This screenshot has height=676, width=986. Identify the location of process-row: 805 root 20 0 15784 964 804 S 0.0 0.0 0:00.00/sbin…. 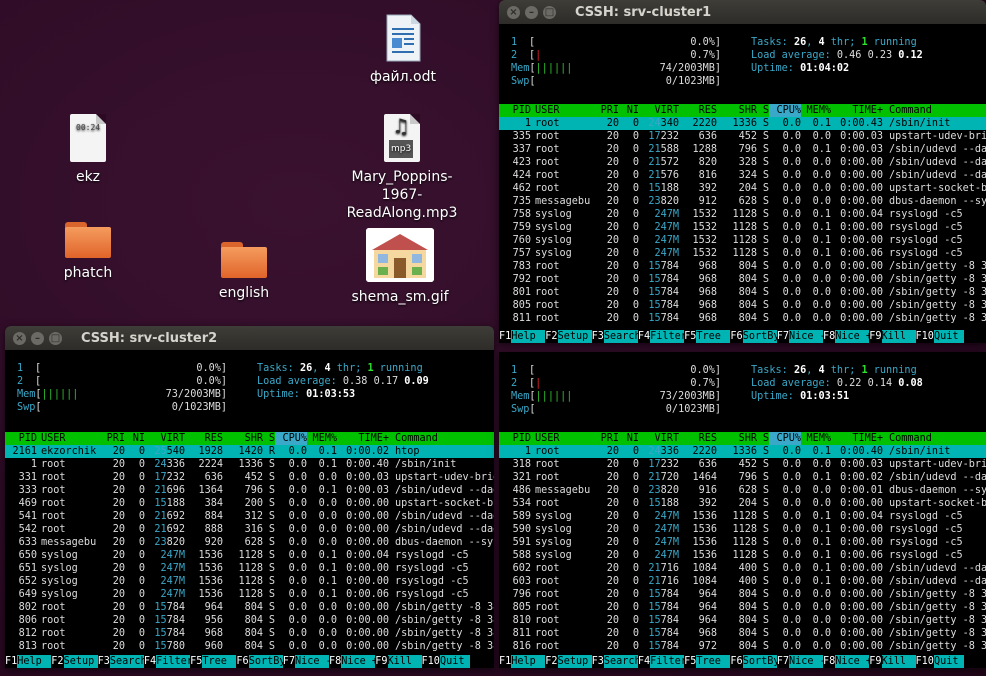
(742, 607).